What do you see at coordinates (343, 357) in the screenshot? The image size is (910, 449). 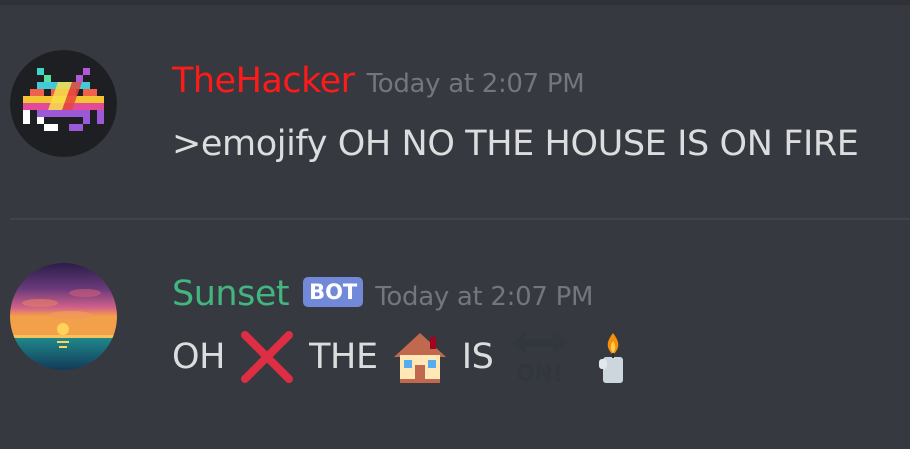 I see `message-word: THE` at bounding box center [343, 357].